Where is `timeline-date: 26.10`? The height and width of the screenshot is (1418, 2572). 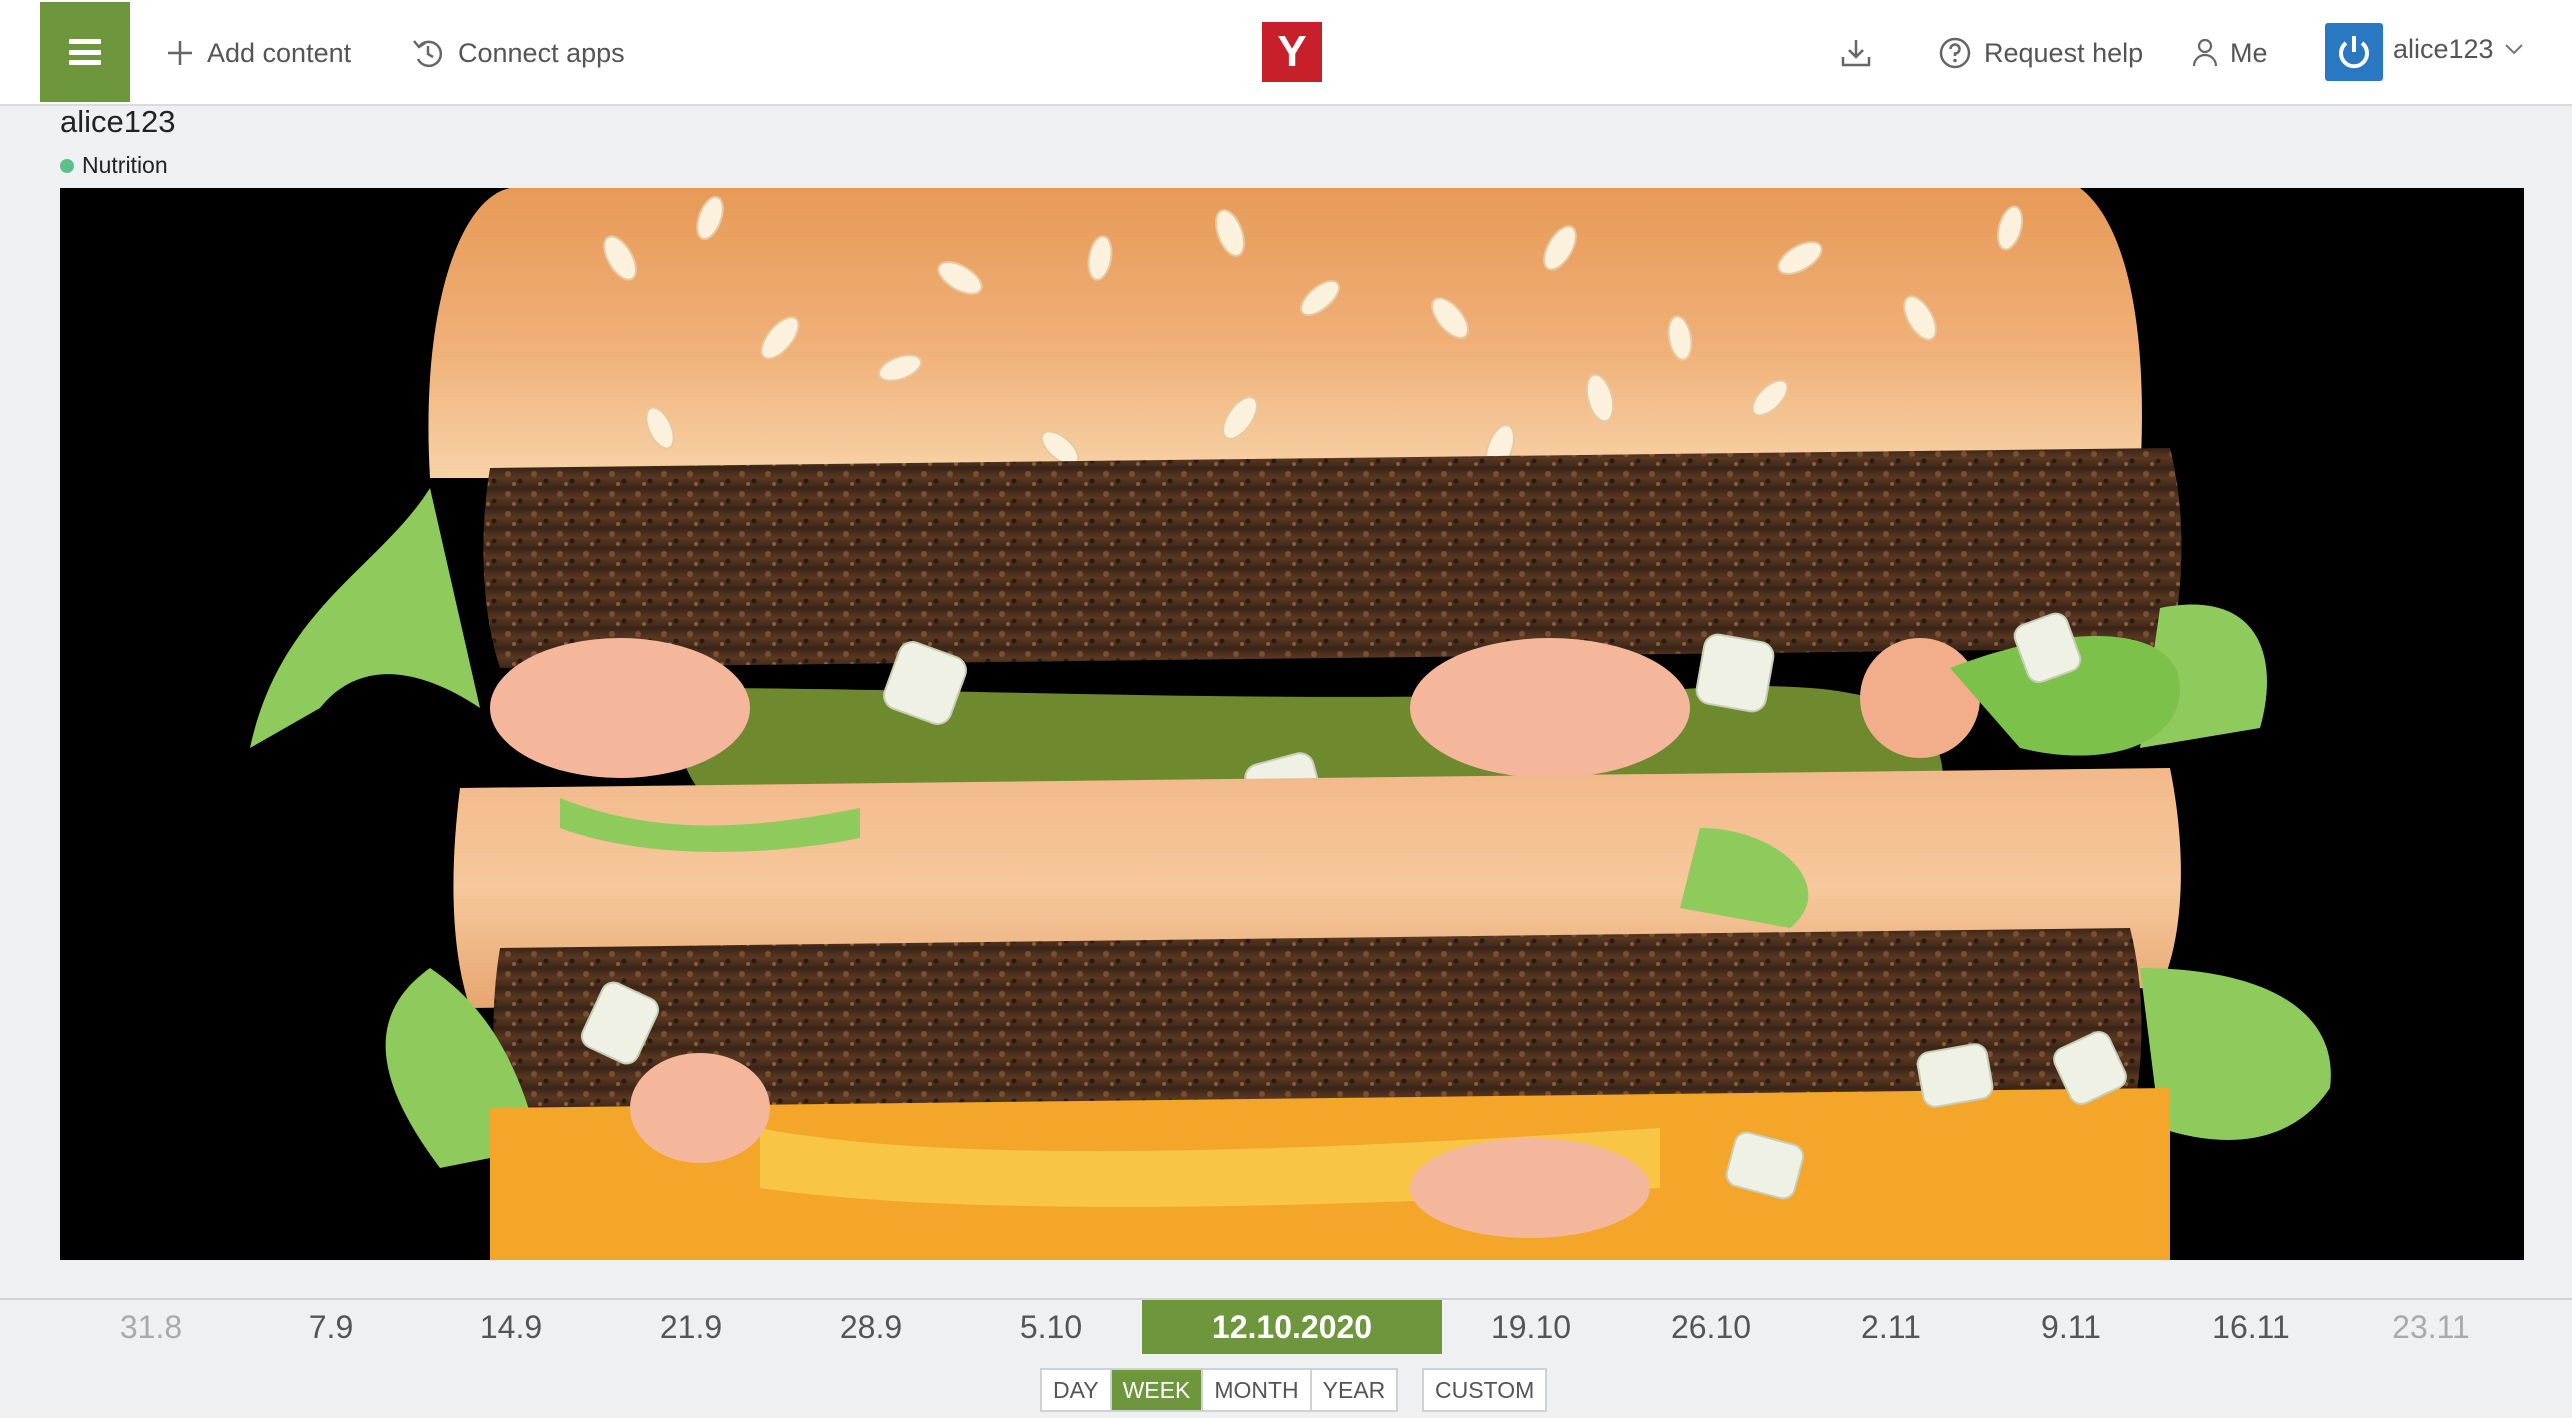 timeline-date: 26.10 is located at coordinates (1711, 1327).